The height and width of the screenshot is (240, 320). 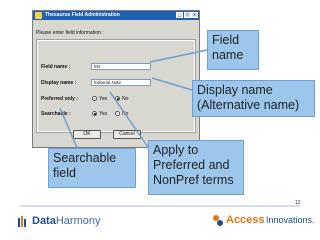 I want to click on access-wordmark: Access, so click(x=245, y=220).